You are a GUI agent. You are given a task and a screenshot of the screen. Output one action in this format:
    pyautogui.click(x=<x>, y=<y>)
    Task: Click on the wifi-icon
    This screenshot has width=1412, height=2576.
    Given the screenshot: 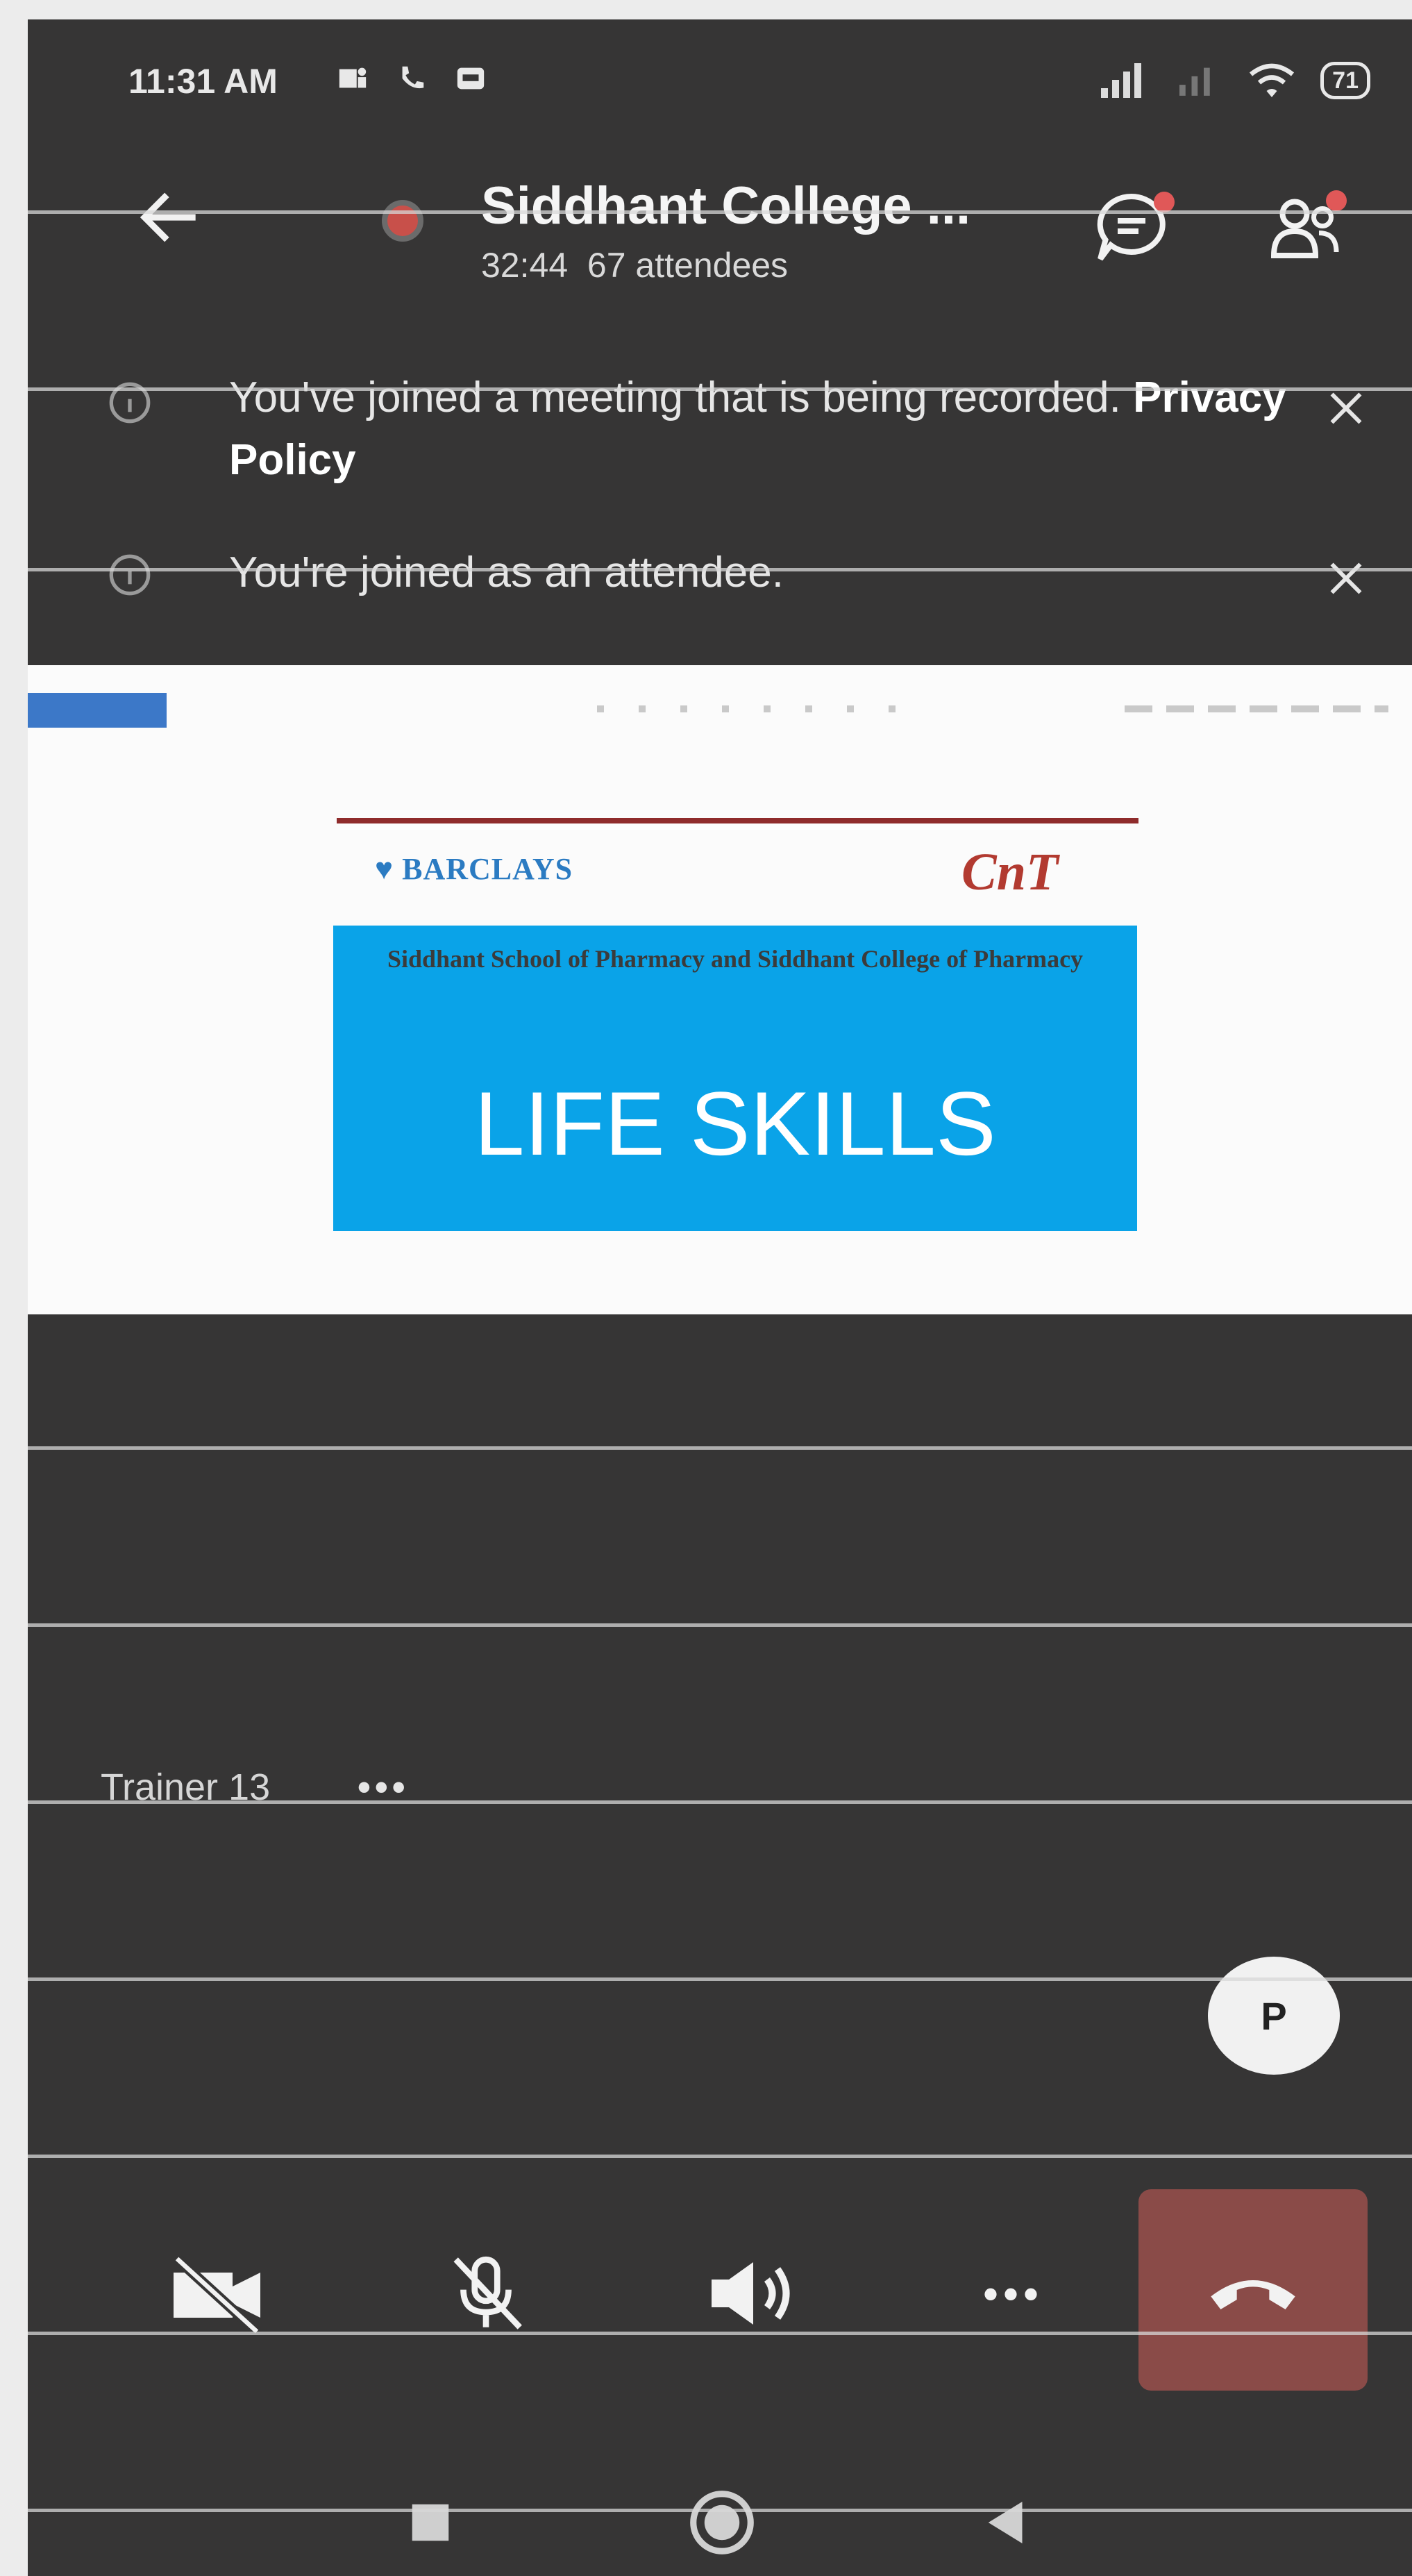 What is the action you would take?
    pyautogui.click(x=1272, y=80)
    